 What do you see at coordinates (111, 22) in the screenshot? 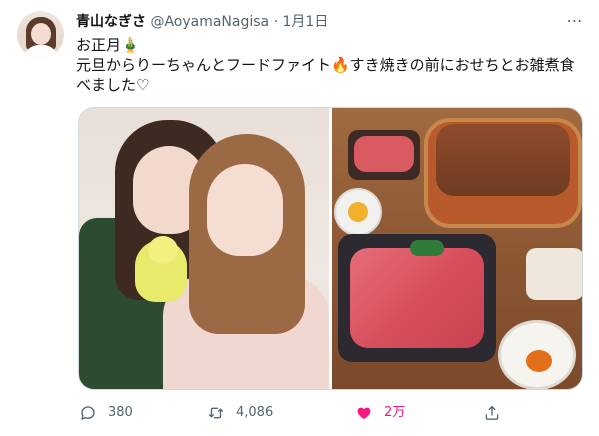
I see `author-name: 青山なぎさ` at bounding box center [111, 22].